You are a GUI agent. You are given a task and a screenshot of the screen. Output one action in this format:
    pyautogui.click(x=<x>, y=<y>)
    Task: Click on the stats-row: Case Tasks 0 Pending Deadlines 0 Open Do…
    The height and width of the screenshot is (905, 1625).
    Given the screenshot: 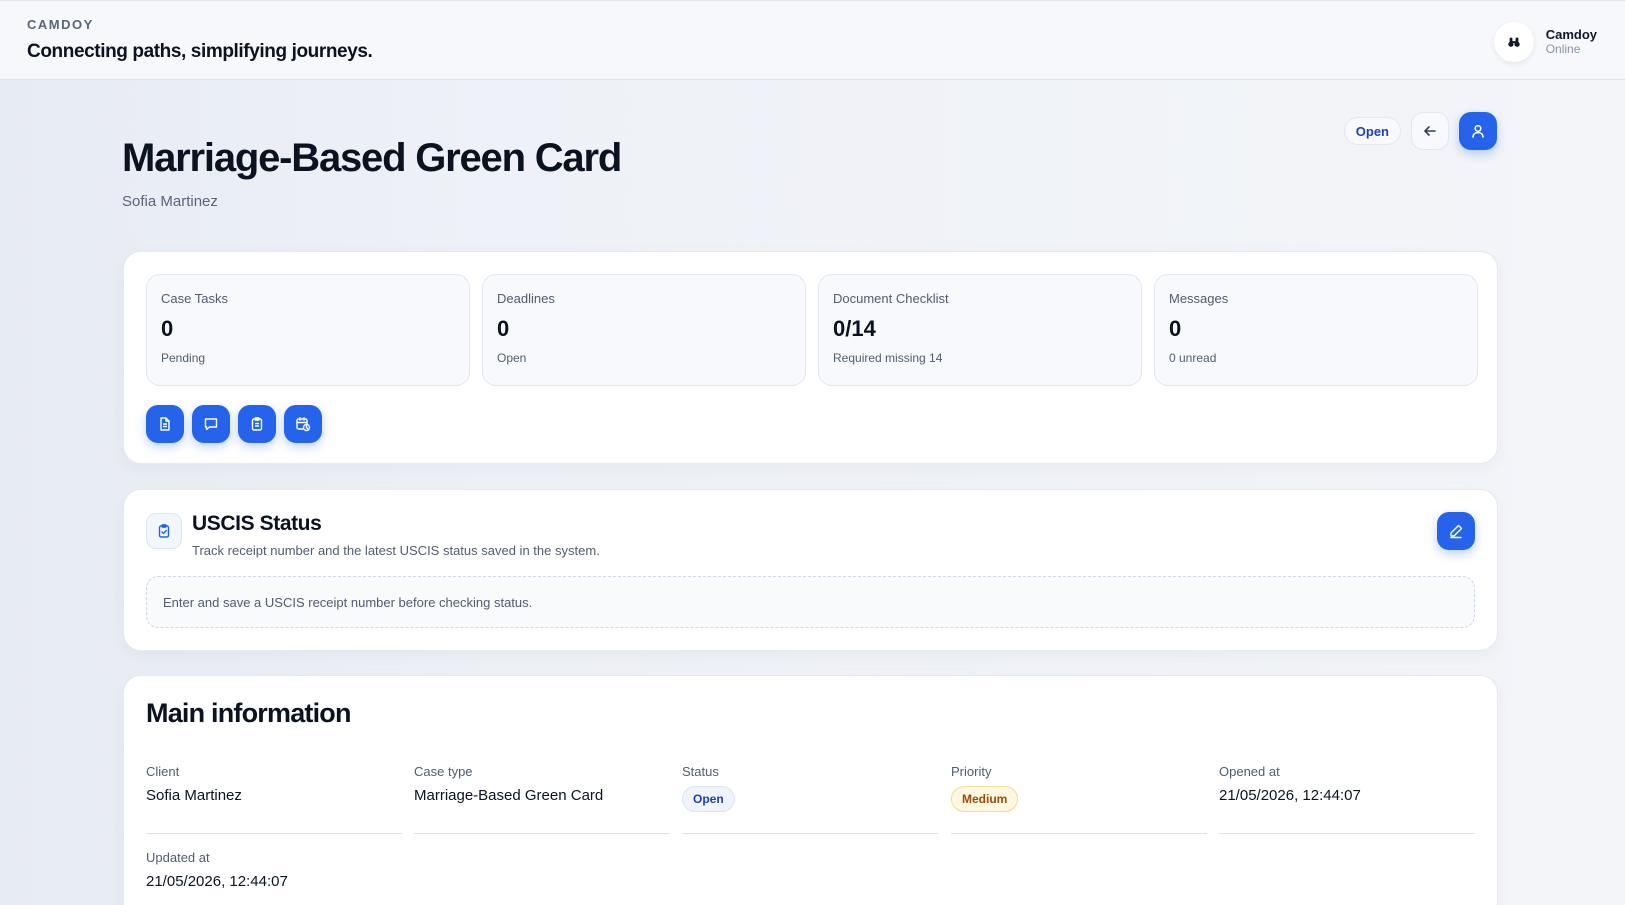 What is the action you would take?
    pyautogui.click(x=812, y=330)
    